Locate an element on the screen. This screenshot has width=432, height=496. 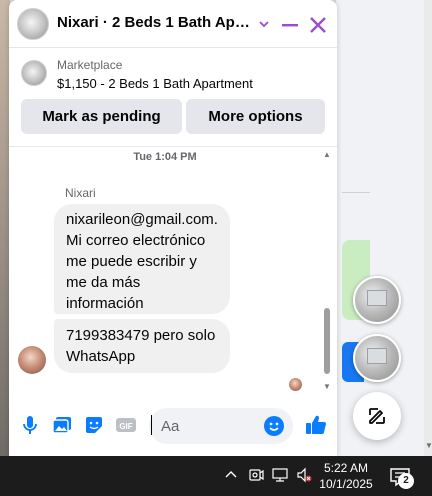
close-icon is located at coordinates (318, 25).